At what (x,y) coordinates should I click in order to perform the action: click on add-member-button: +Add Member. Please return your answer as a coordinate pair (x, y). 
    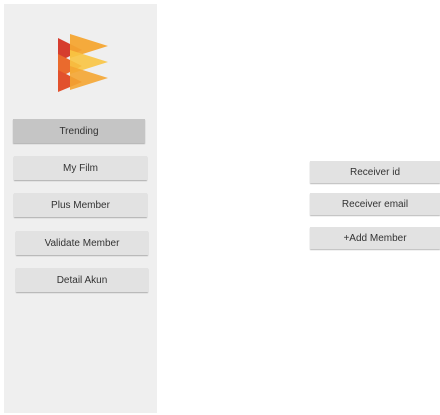
    Looking at the image, I should click on (375, 238).